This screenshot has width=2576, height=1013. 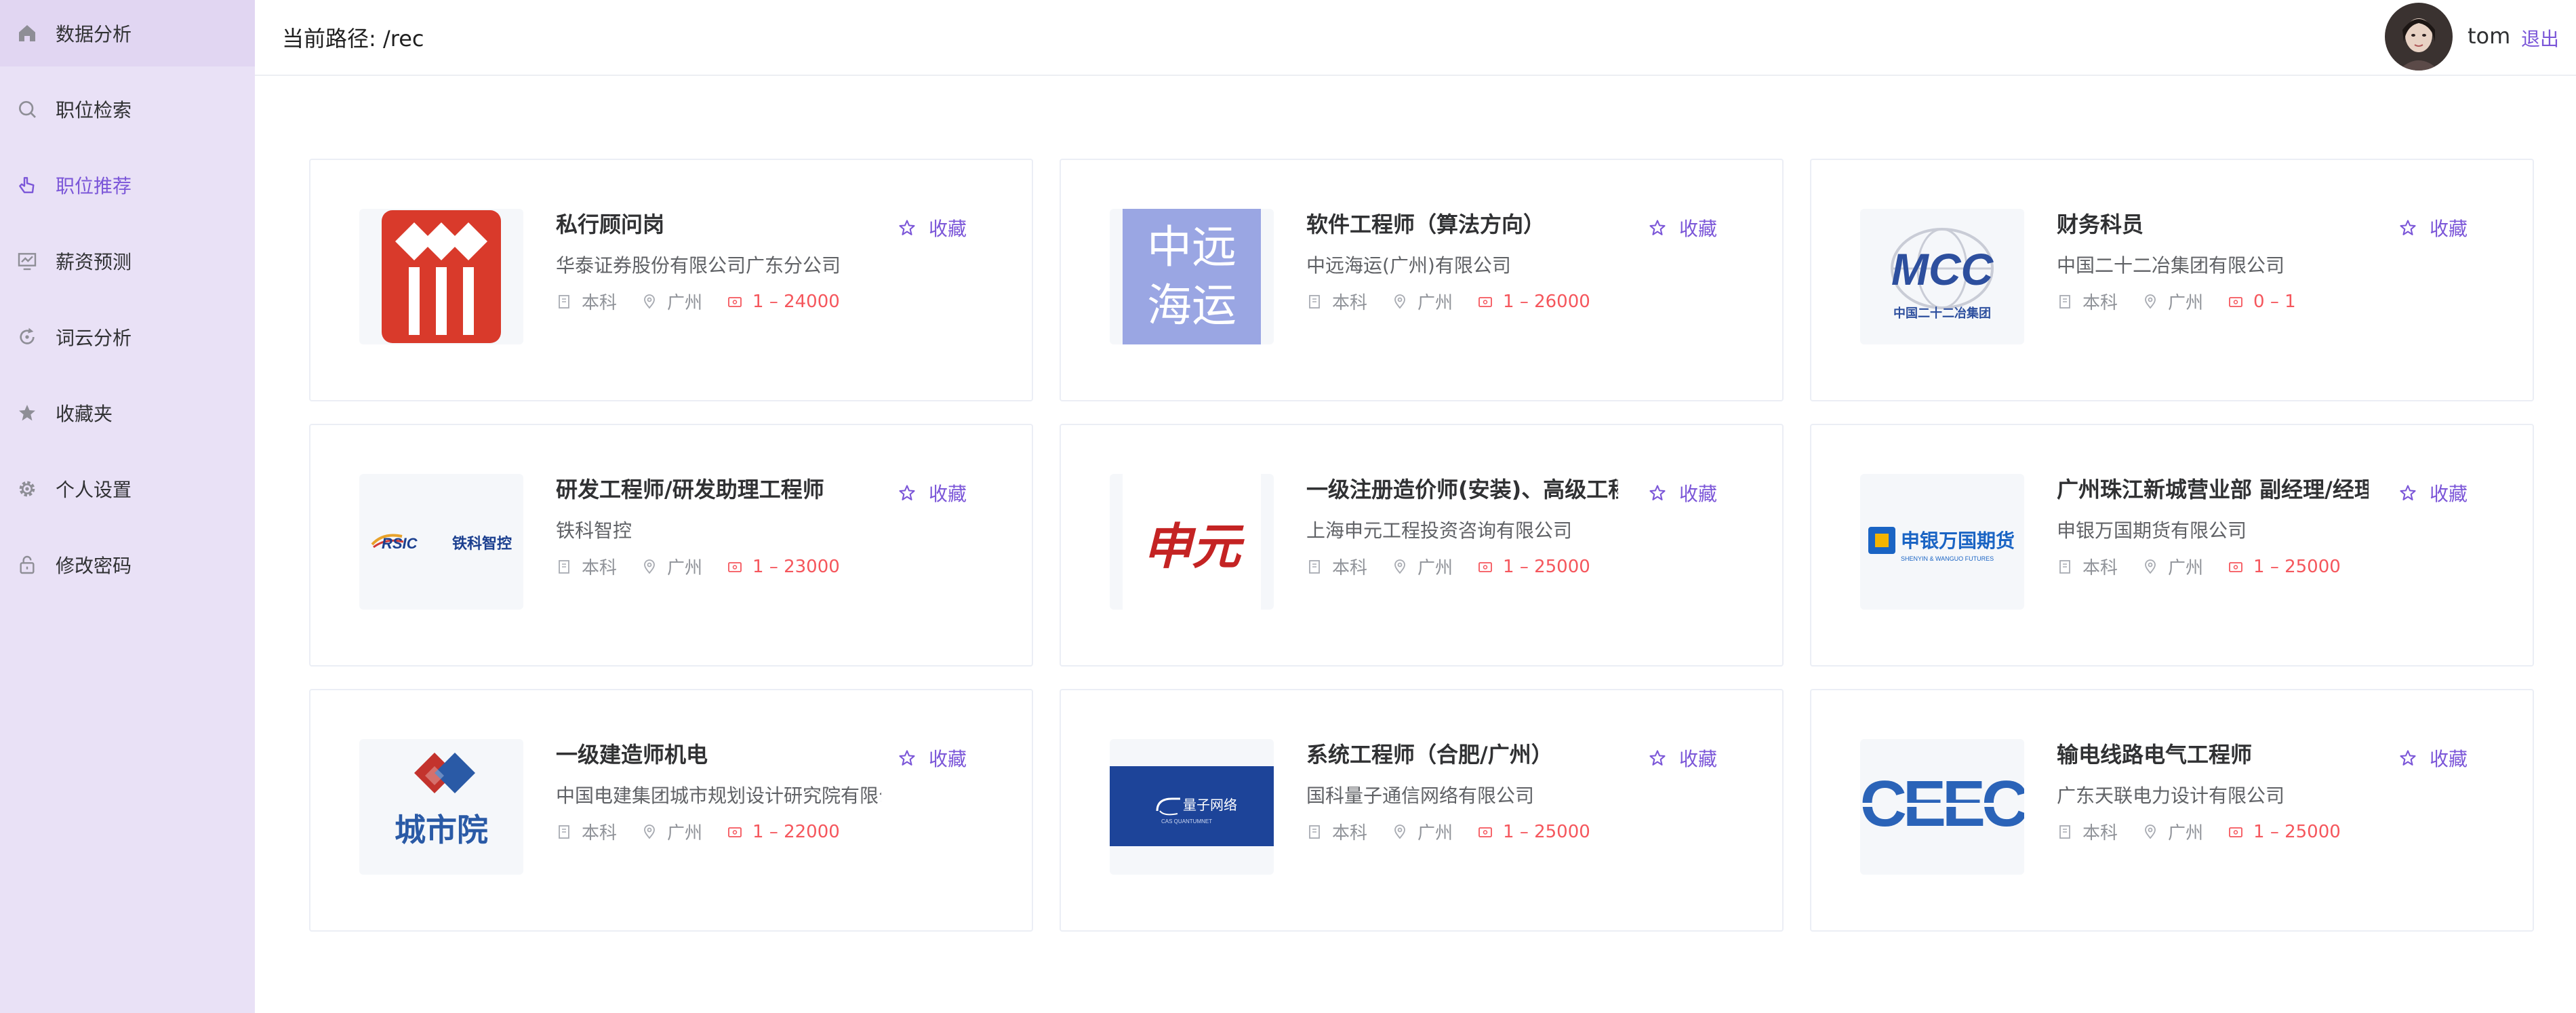 I want to click on logo-text: 海运, so click(x=1191, y=305).